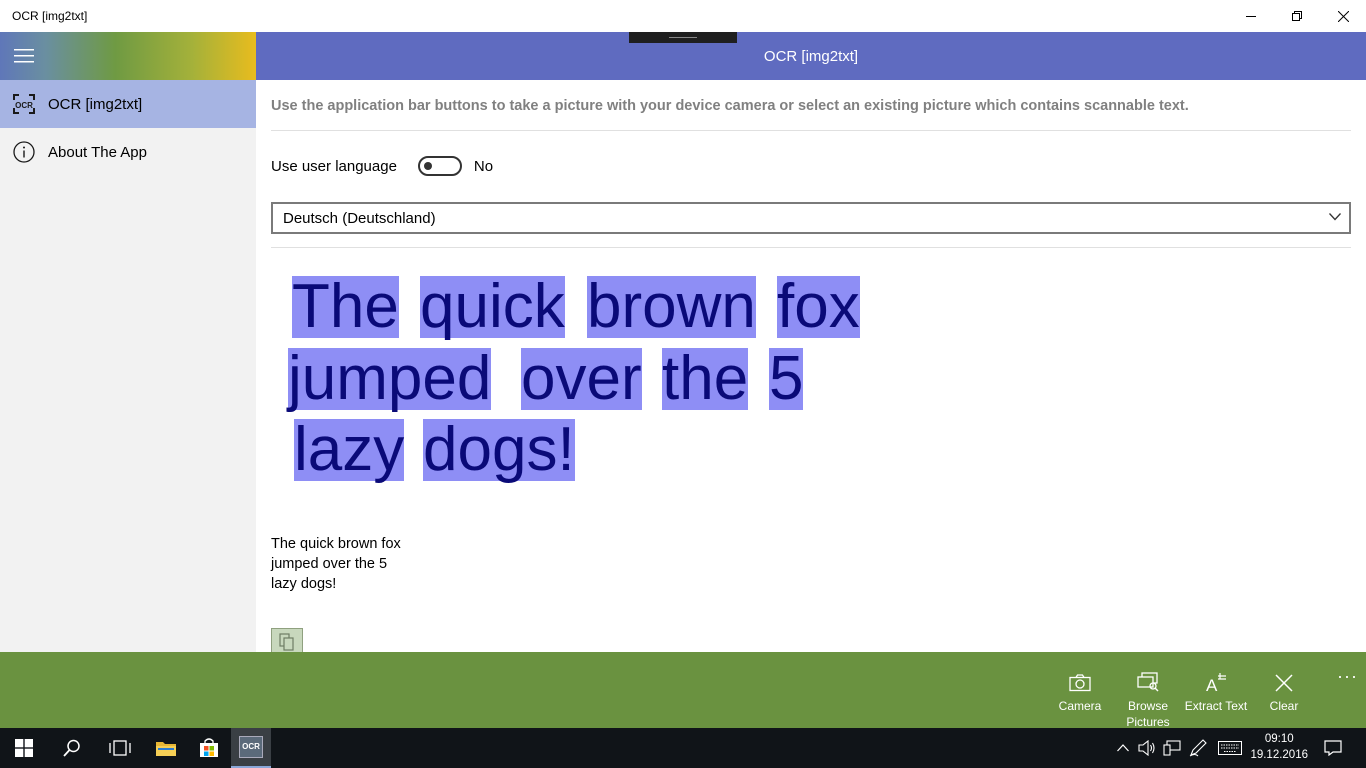 Image resolution: width=1366 pixels, height=768 pixels. Describe the element at coordinates (581, 378) in the screenshot. I see `highlighted-word: over` at that location.